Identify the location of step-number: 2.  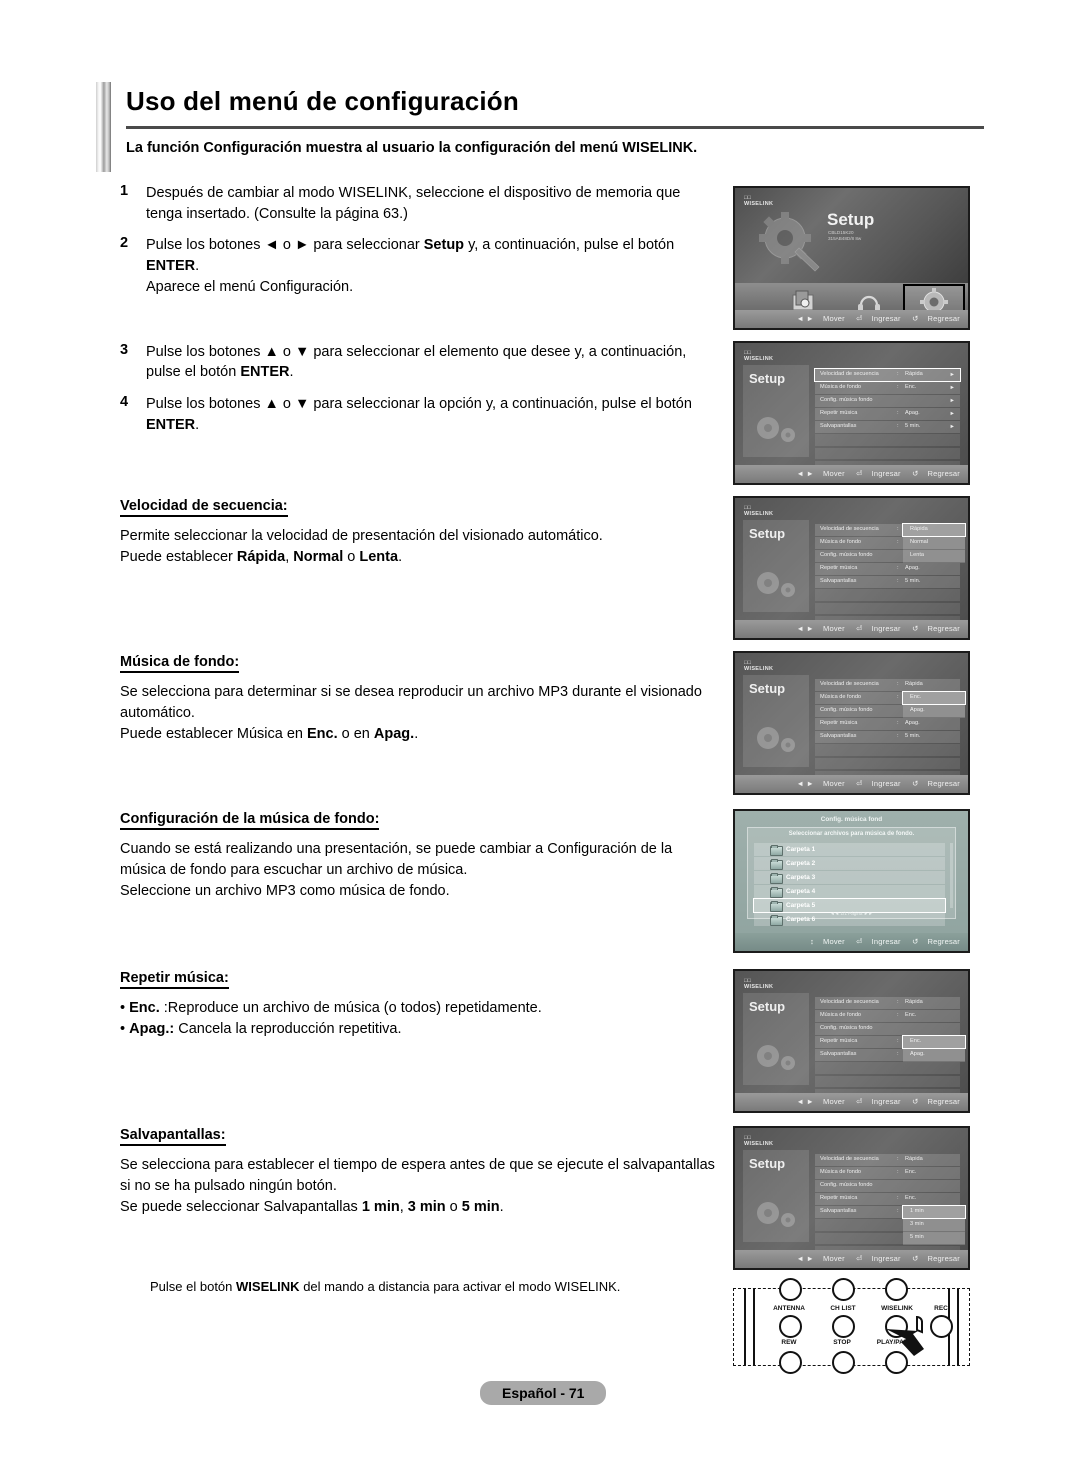
(124, 243).